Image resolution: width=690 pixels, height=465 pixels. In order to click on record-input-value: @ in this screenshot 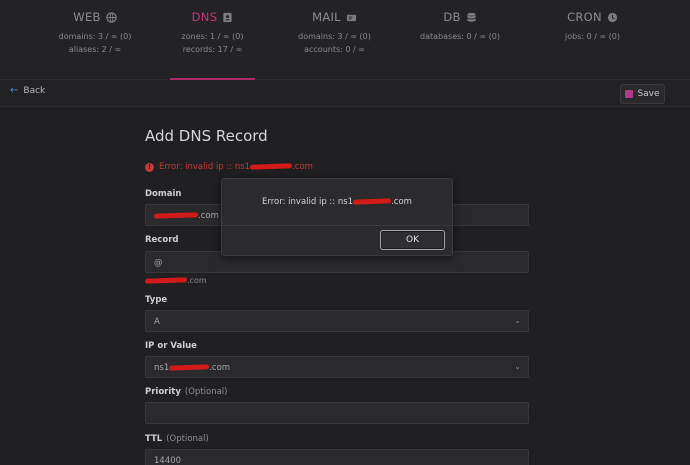, I will do `click(158, 263)`.